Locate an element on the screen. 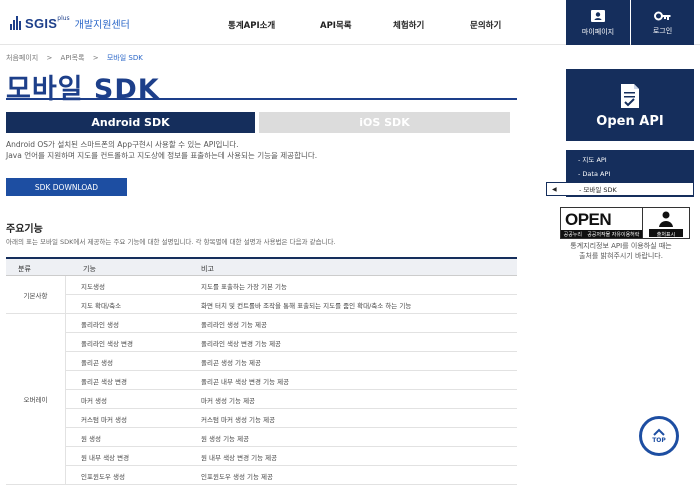 The height and width of the screenshot is (485, 700). logo-plus: plus is located at coordinates (63, 18).